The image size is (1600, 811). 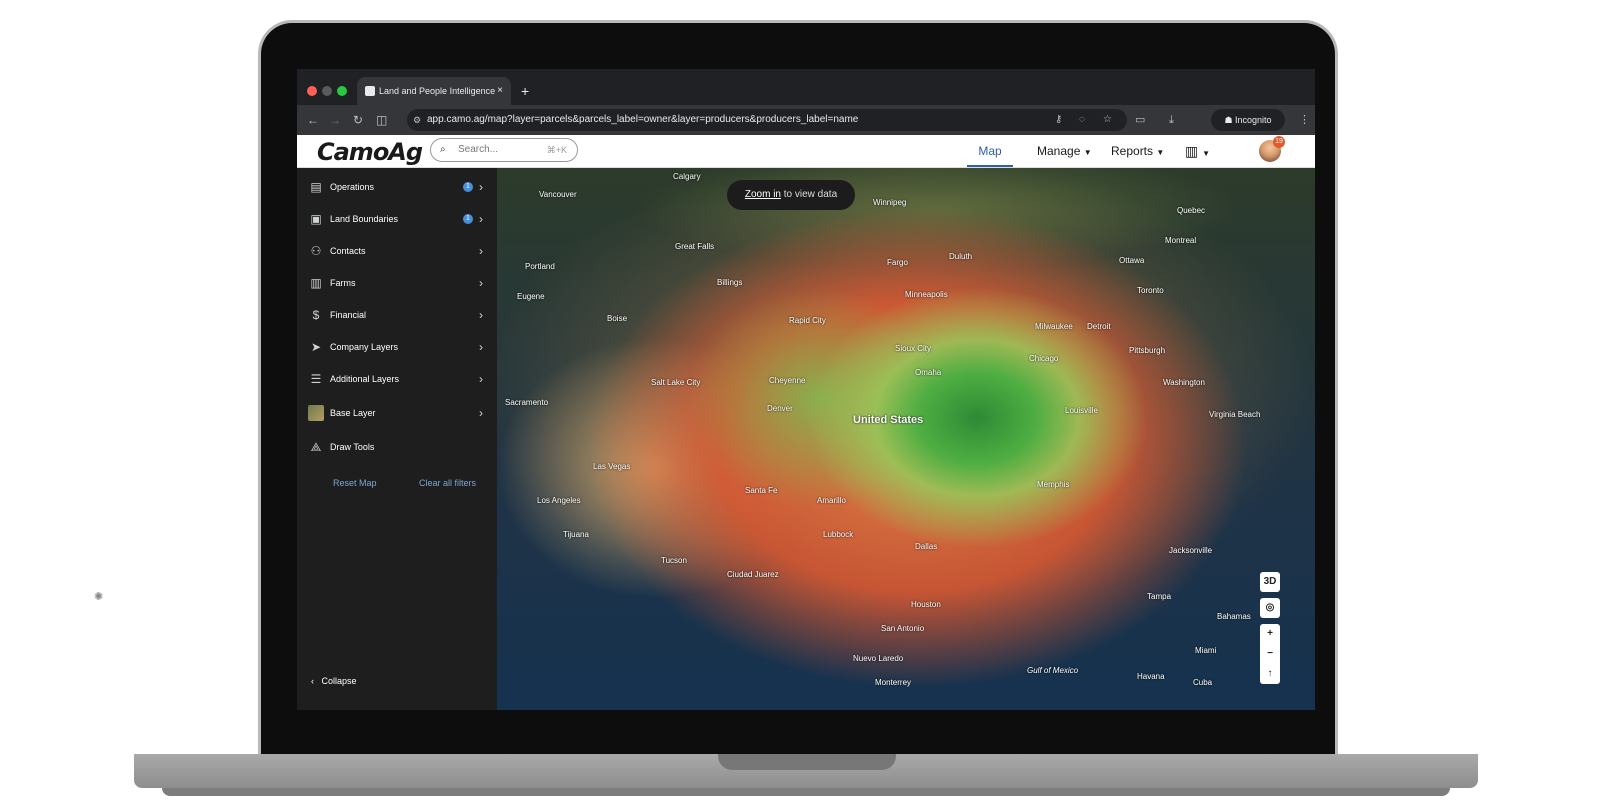 I want to click on zoom-in-button: +, so click(x=1270, y=634).